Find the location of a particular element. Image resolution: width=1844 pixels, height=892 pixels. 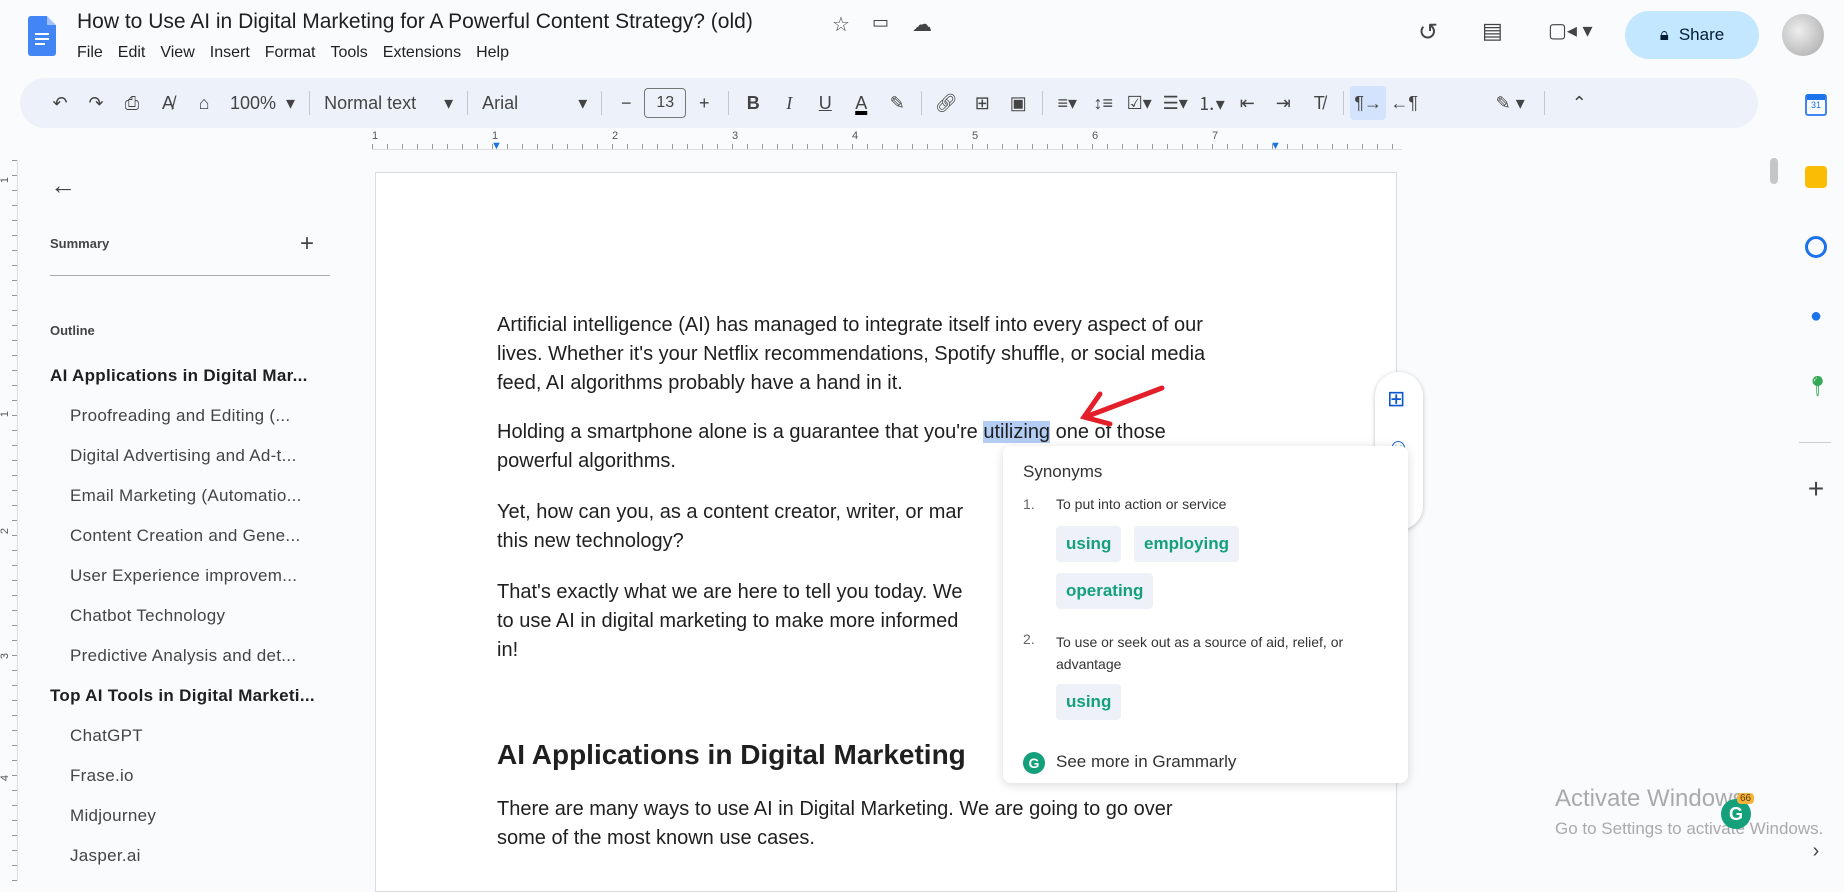

see-more-grammarly-link: See more in Grammarly is located at coordinates (1146, 762).